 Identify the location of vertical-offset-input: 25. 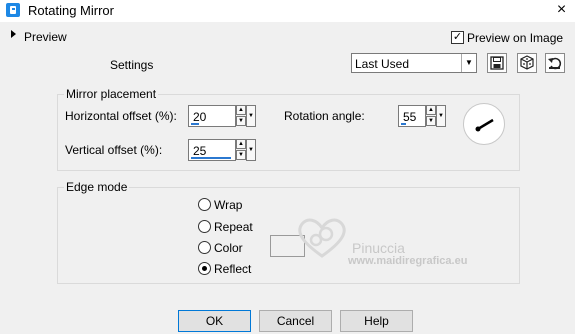
(212, 150).